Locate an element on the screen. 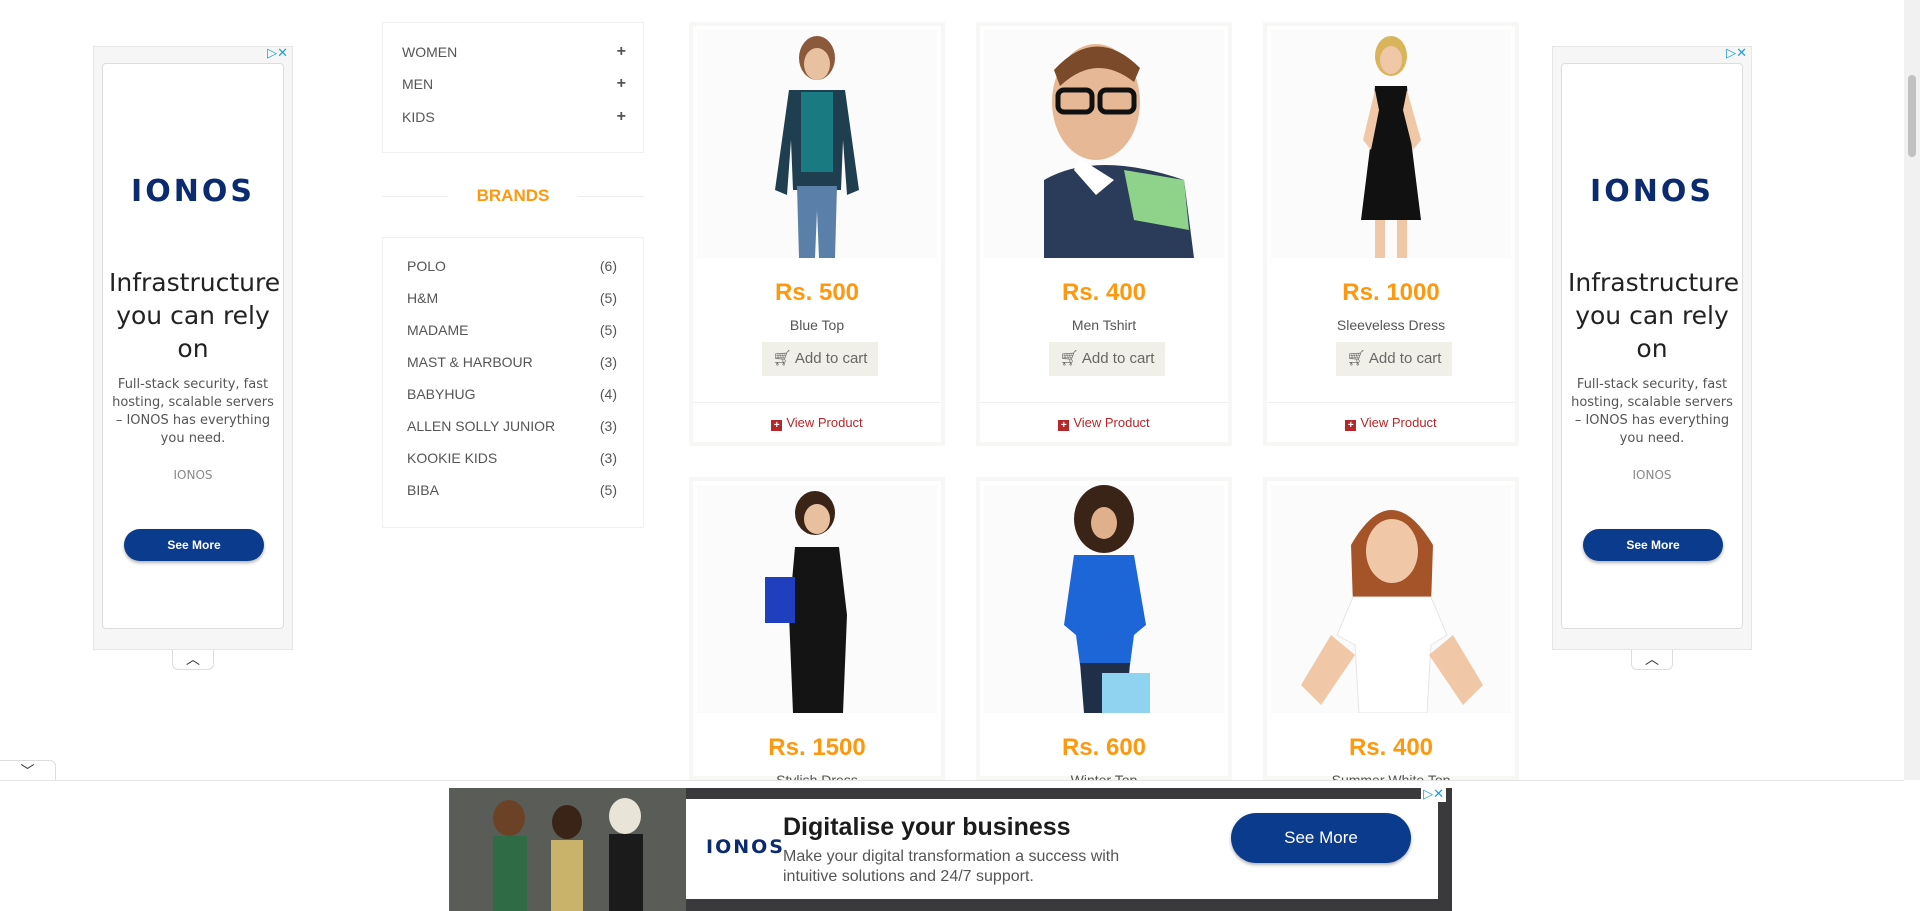 The width and height of the screenshot is (1920, 911). product-name: Blue Top is located at coordinates (817, 325).